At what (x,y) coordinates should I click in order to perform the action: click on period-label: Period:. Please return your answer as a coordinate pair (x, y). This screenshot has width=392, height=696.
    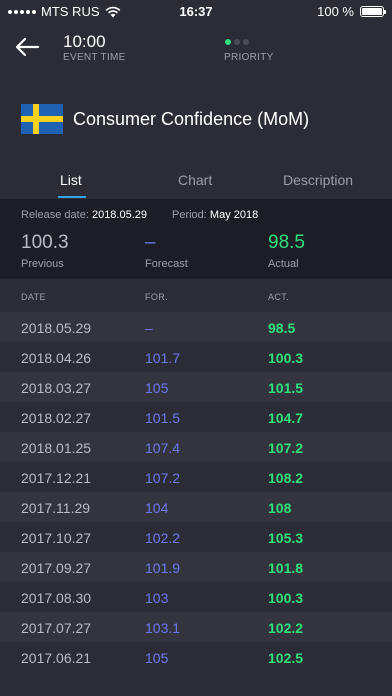
    Looking at the image, I should click on (189, 215).